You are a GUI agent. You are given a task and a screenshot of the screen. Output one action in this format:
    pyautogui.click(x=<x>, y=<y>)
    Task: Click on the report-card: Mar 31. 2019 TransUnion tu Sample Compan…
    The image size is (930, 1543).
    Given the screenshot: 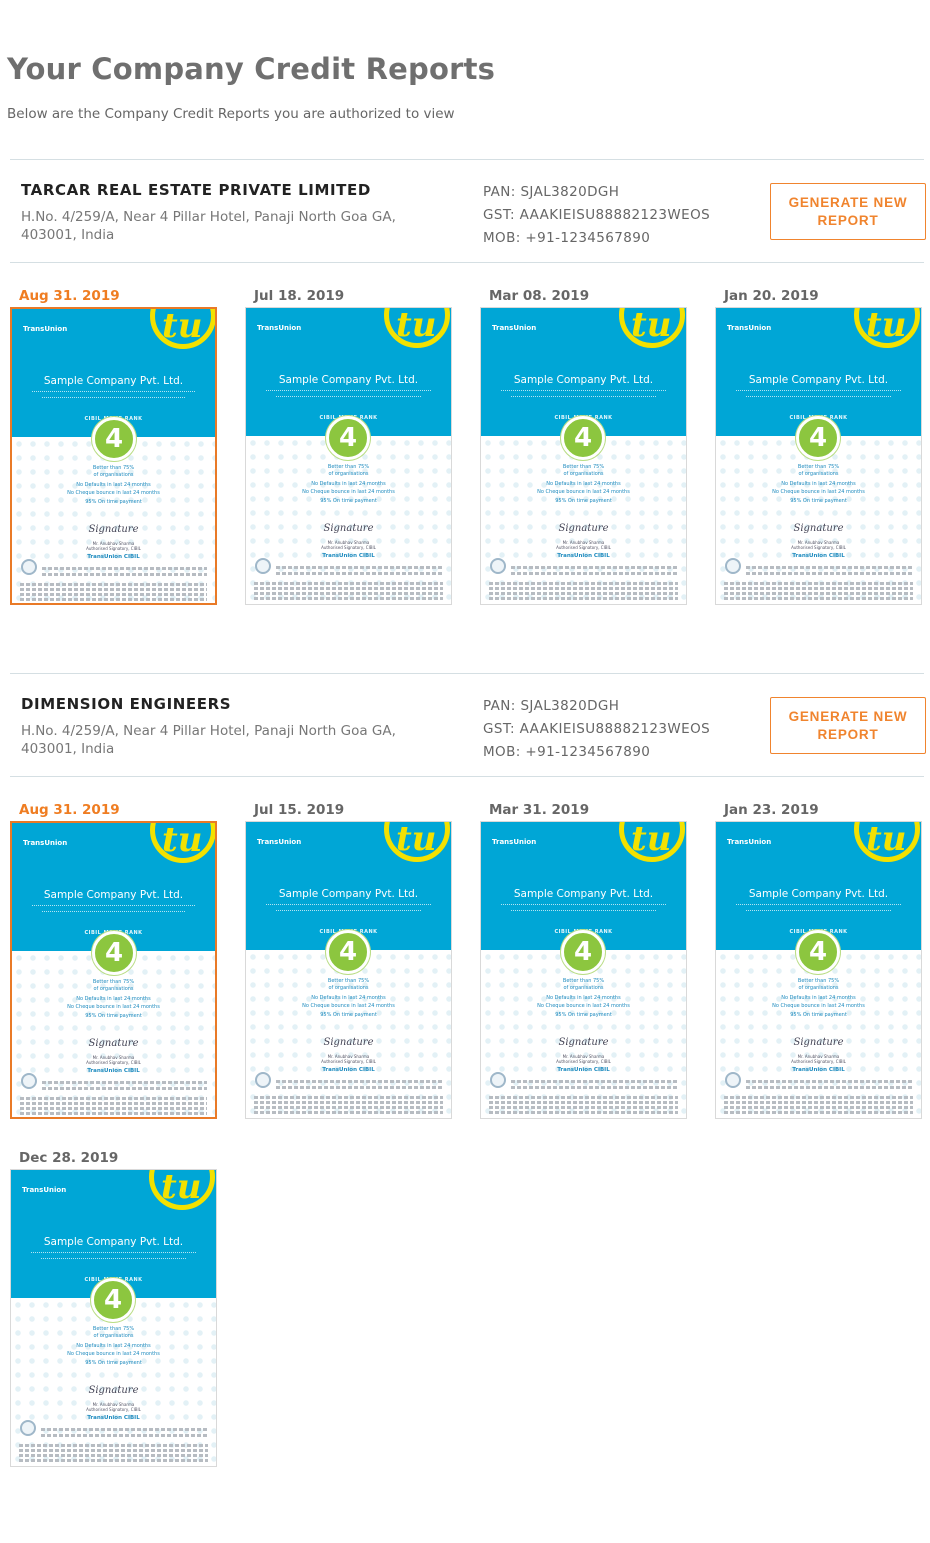 What is the action you would take?
    pyautogui.click(x=583, y=962)
    